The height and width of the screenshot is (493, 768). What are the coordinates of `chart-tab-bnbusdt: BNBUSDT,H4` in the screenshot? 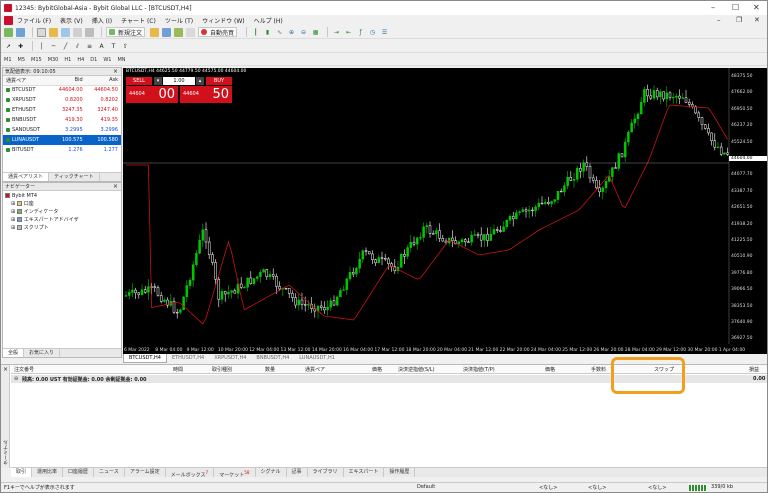 It's located at (272, 358).